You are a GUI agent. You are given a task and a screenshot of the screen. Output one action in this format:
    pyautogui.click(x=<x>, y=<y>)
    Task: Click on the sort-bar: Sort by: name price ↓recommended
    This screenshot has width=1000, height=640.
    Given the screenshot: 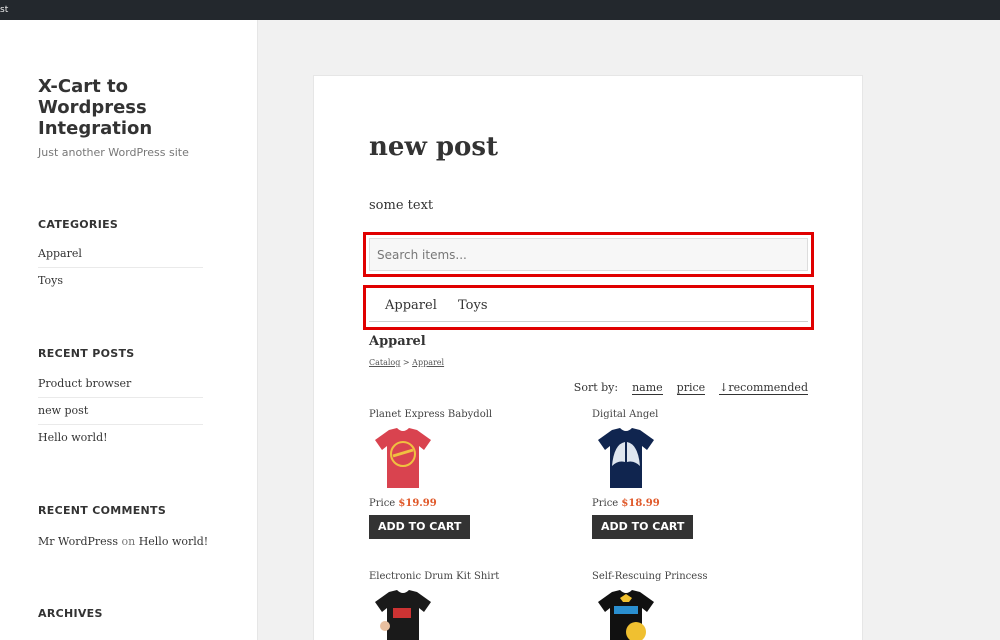 What is the action you would take?
    pyautogui.click(x=691, y=388)
    